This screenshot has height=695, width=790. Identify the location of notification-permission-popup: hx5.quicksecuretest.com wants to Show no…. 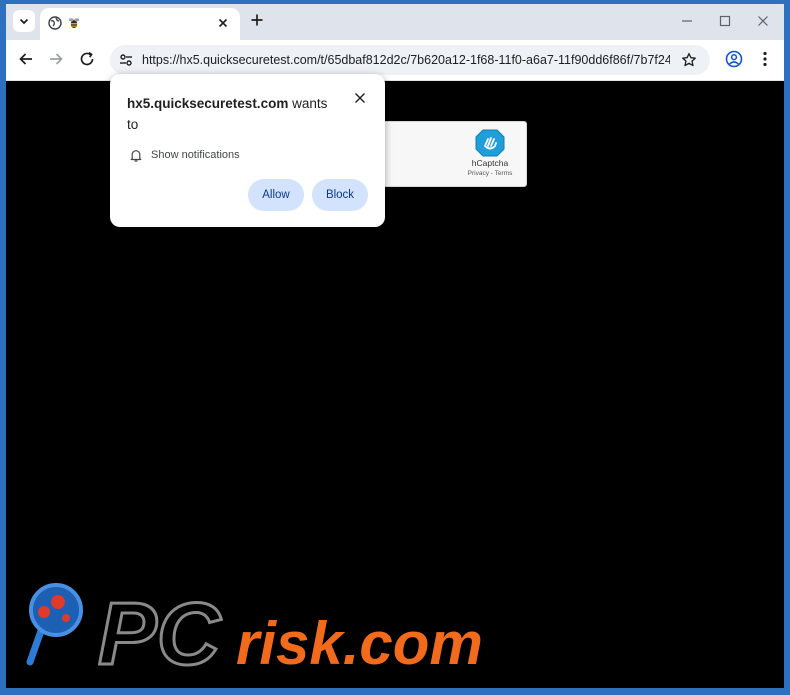
(247, 150).